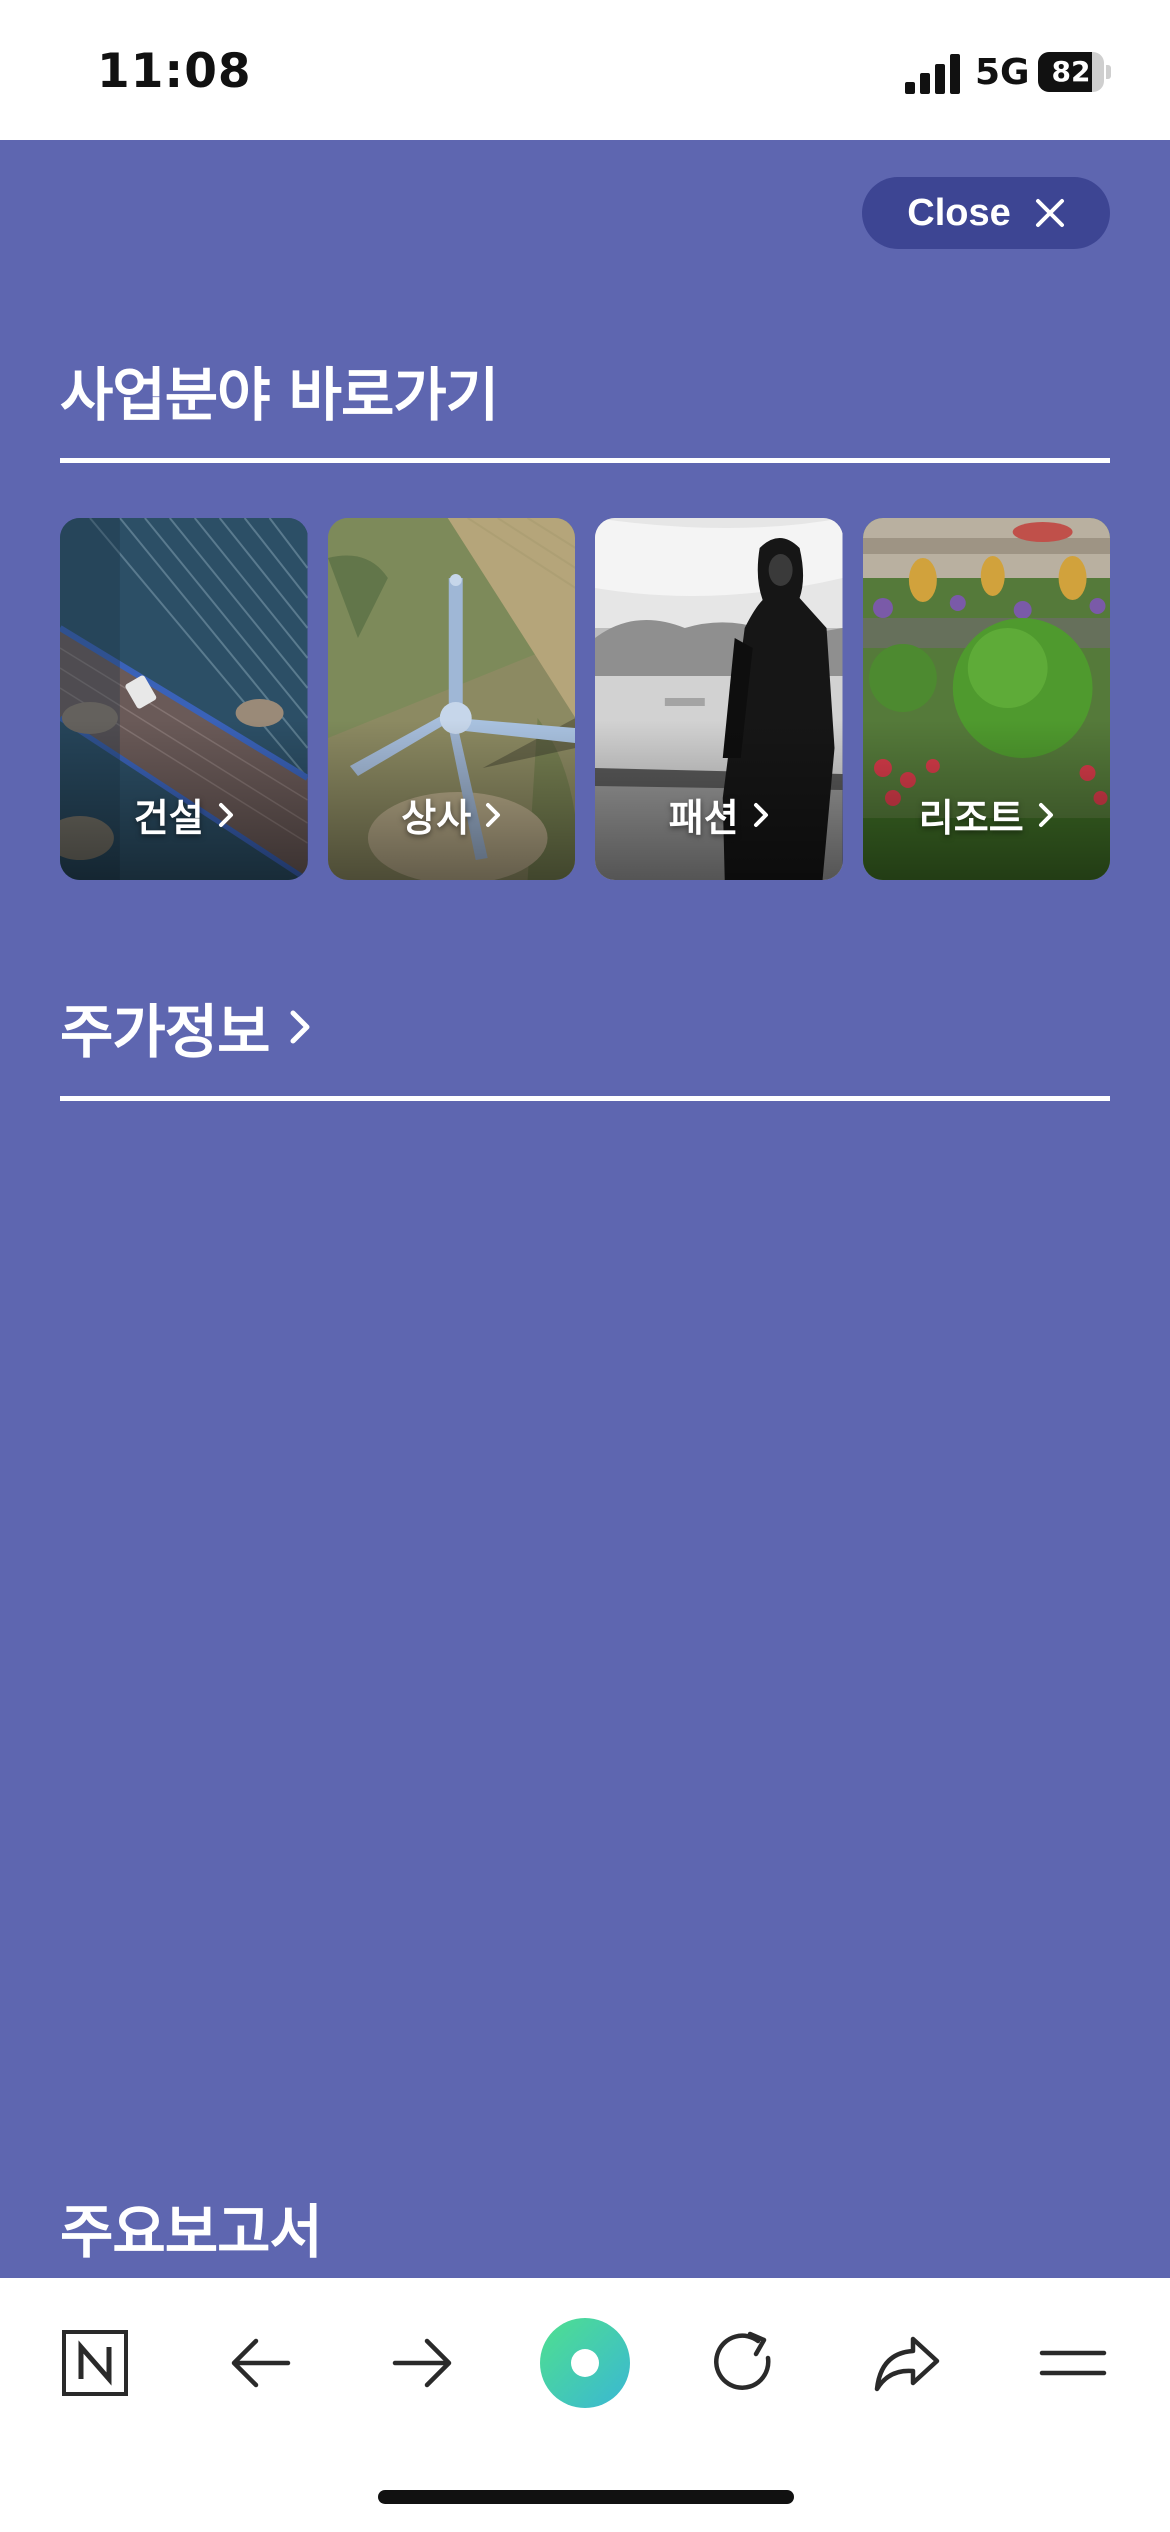 Image resolution: width=1170 pixels, height=2532 pixels. I want to click on business-card-label-text: 패션, so click(703, 818).